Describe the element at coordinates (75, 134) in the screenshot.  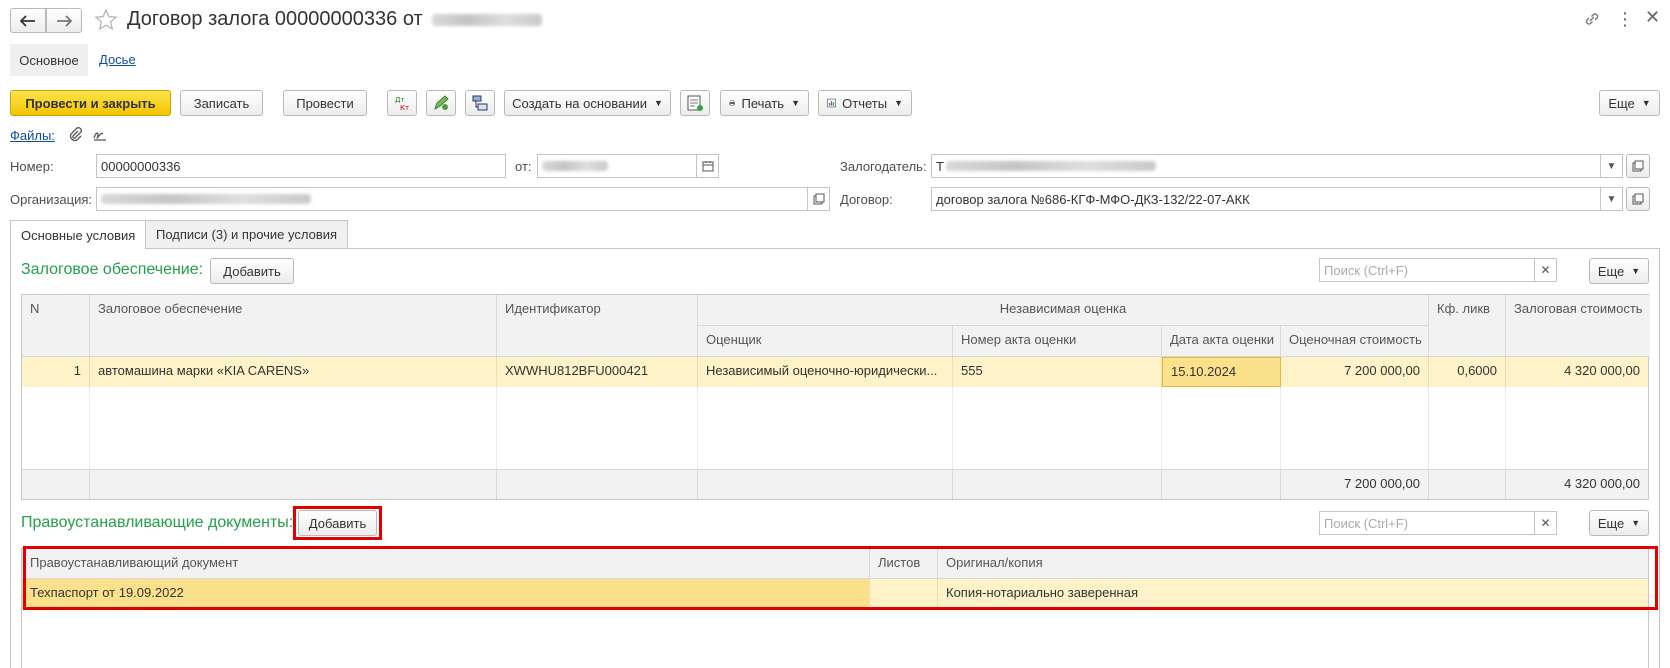
I see `paperclip-icon` at that location.